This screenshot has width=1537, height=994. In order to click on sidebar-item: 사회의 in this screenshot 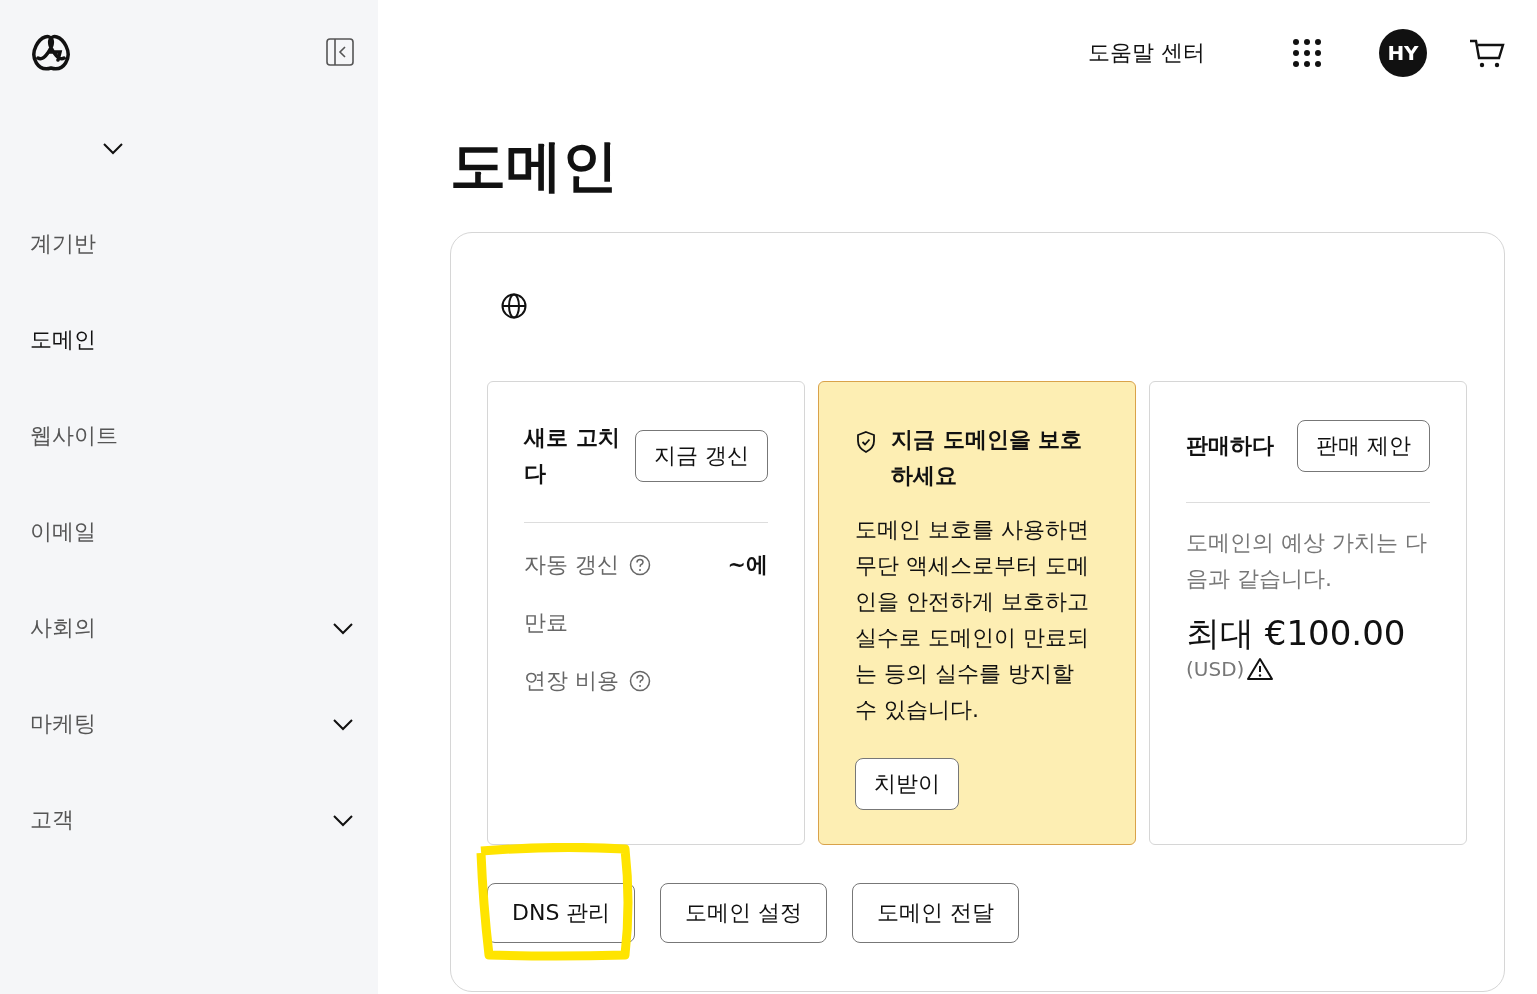, I will do `click(192, 628)`.